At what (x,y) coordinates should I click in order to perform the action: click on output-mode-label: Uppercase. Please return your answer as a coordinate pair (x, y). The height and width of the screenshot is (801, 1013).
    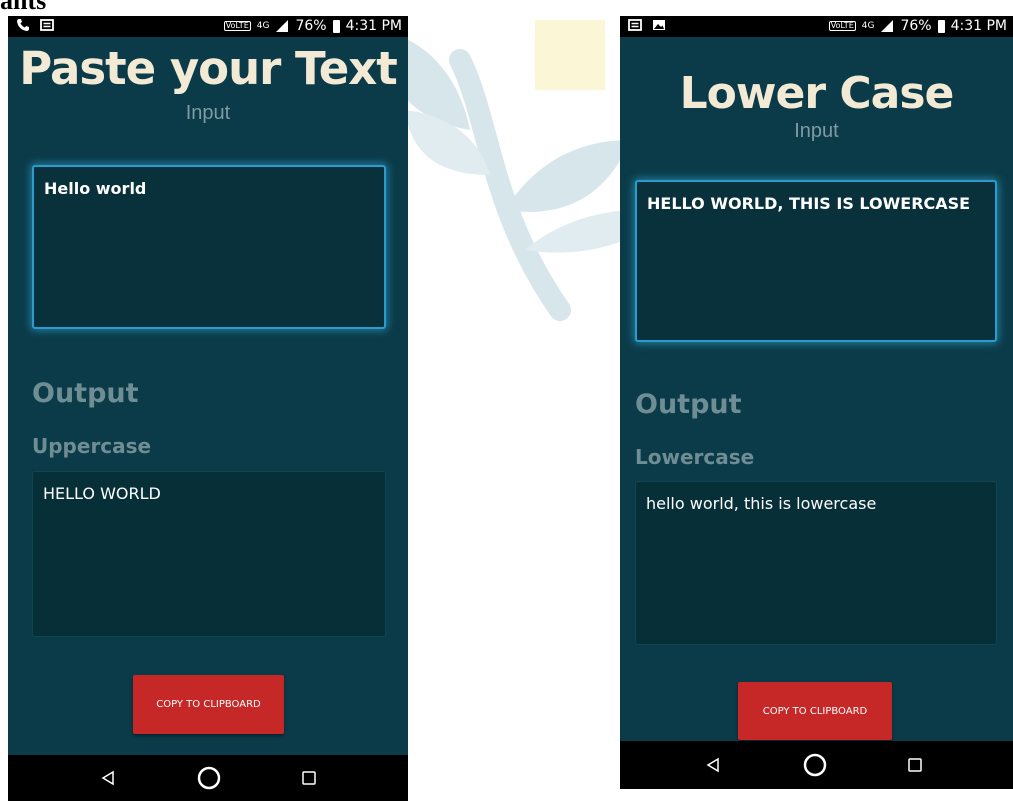
    Looking at the image, I should click on (92, 446).